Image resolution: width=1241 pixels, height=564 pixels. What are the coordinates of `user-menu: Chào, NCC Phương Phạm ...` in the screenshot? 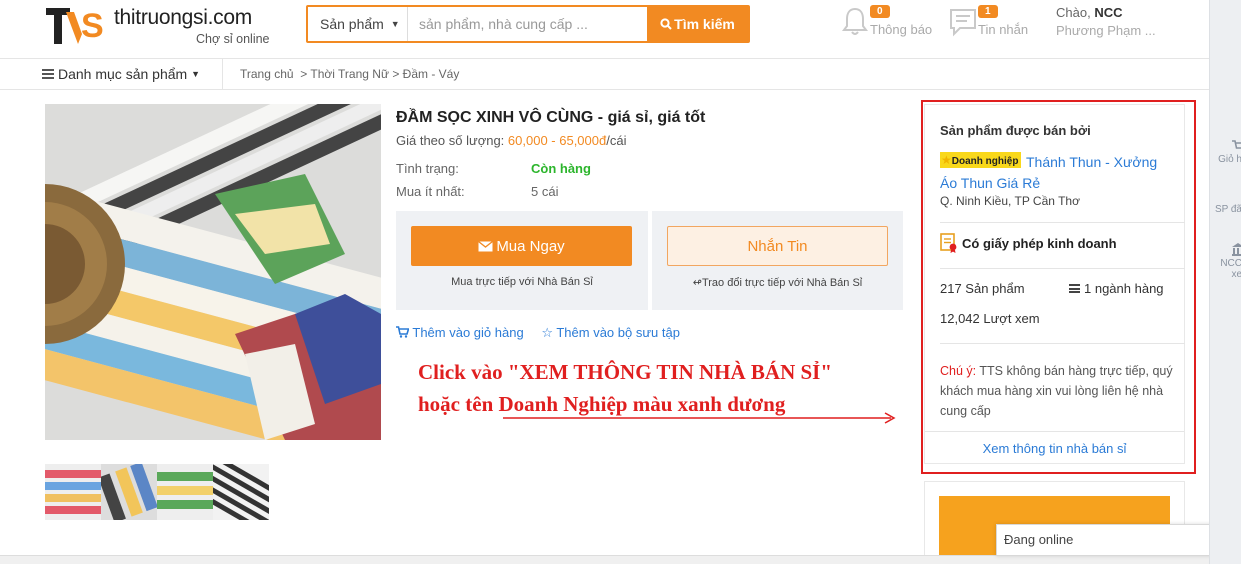 It's located at (1106, 22).